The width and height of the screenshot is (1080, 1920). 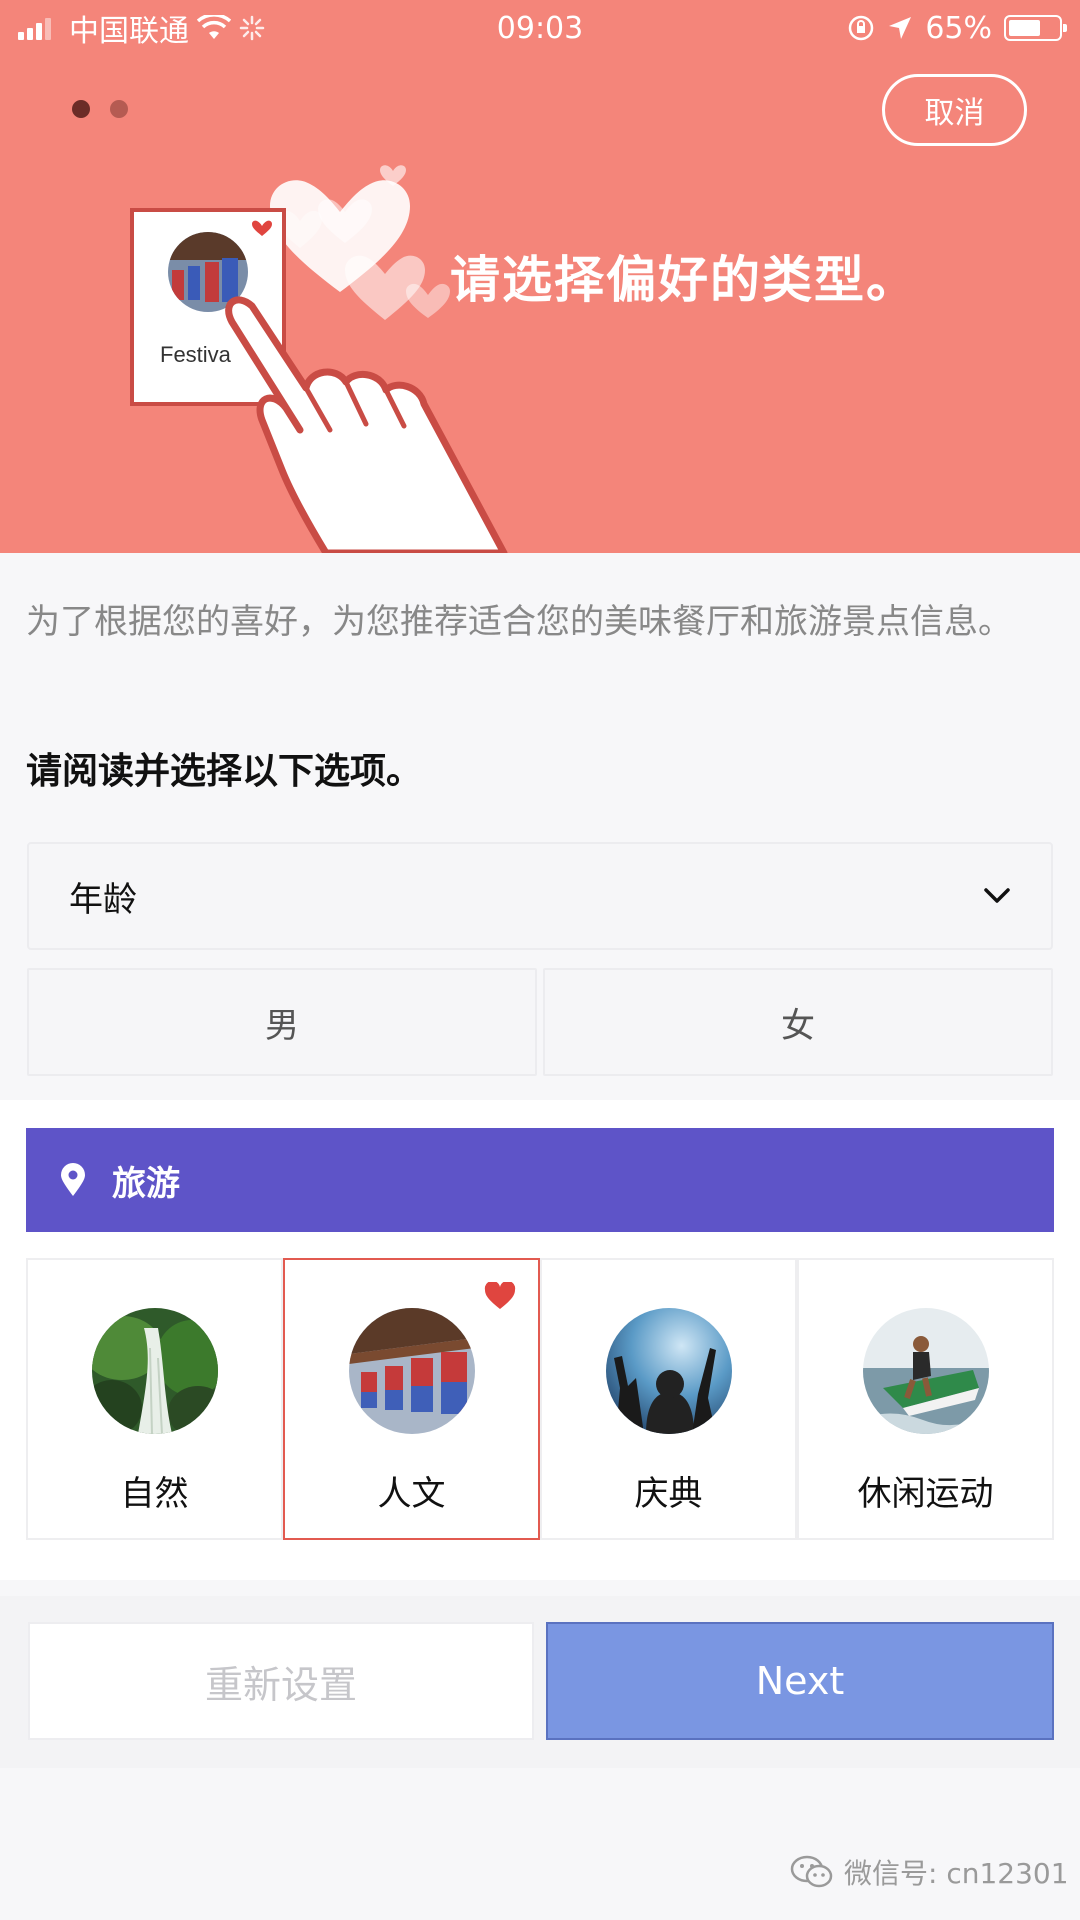 I want to click on category-card-nature: 自然, so click(x=154, y=1399).